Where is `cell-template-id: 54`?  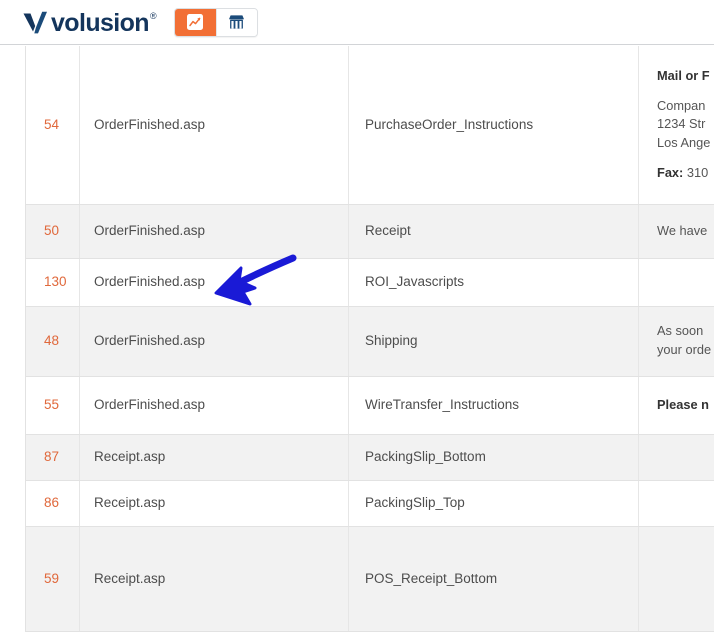
cell-template-id: 54 is located at coordinates (52, 125).